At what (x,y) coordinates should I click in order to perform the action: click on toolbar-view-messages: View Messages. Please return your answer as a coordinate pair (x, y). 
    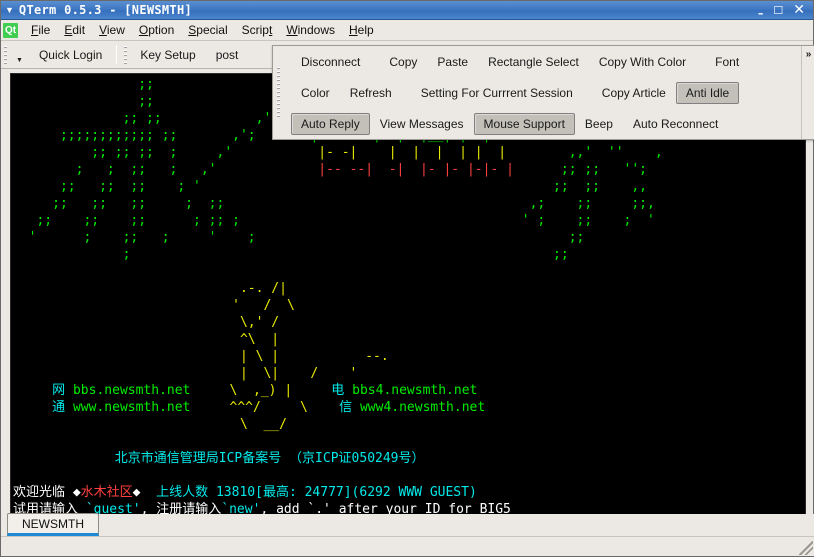
    Looking at the image, I should click on (422, 124).